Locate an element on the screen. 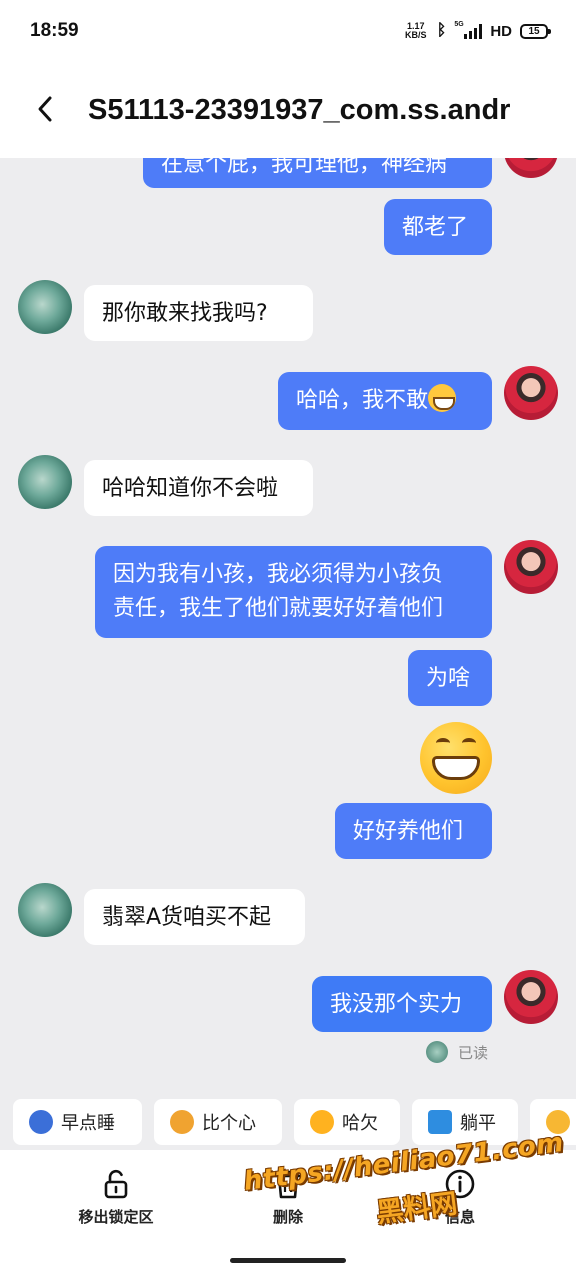 This screenshot has width=576, height=1280. quick-reply-早点睡: 早点睡 is located at coordinates (77, 1122).